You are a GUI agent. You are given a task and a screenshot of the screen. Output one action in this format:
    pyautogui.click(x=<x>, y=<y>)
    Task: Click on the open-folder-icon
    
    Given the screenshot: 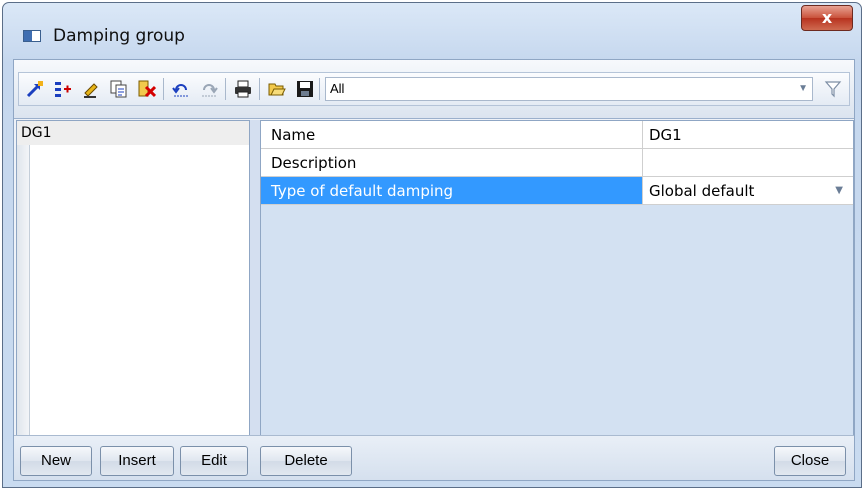 What is the action you would take?
    pyautogui.click(x=277, y=89)
    